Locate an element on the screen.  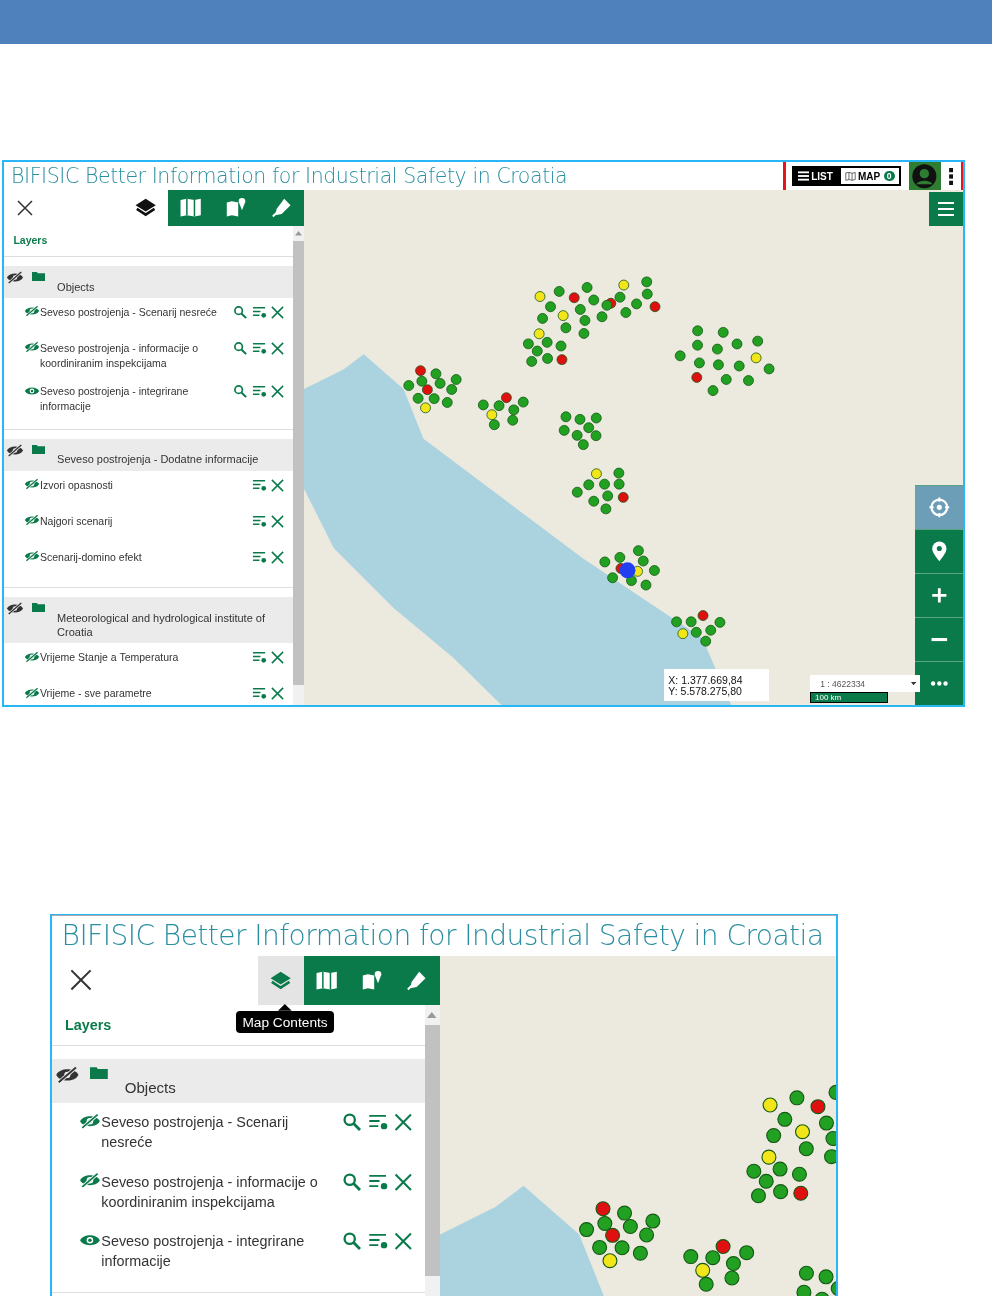
map-button: MAP 0 is located at coordinates (869, 176).